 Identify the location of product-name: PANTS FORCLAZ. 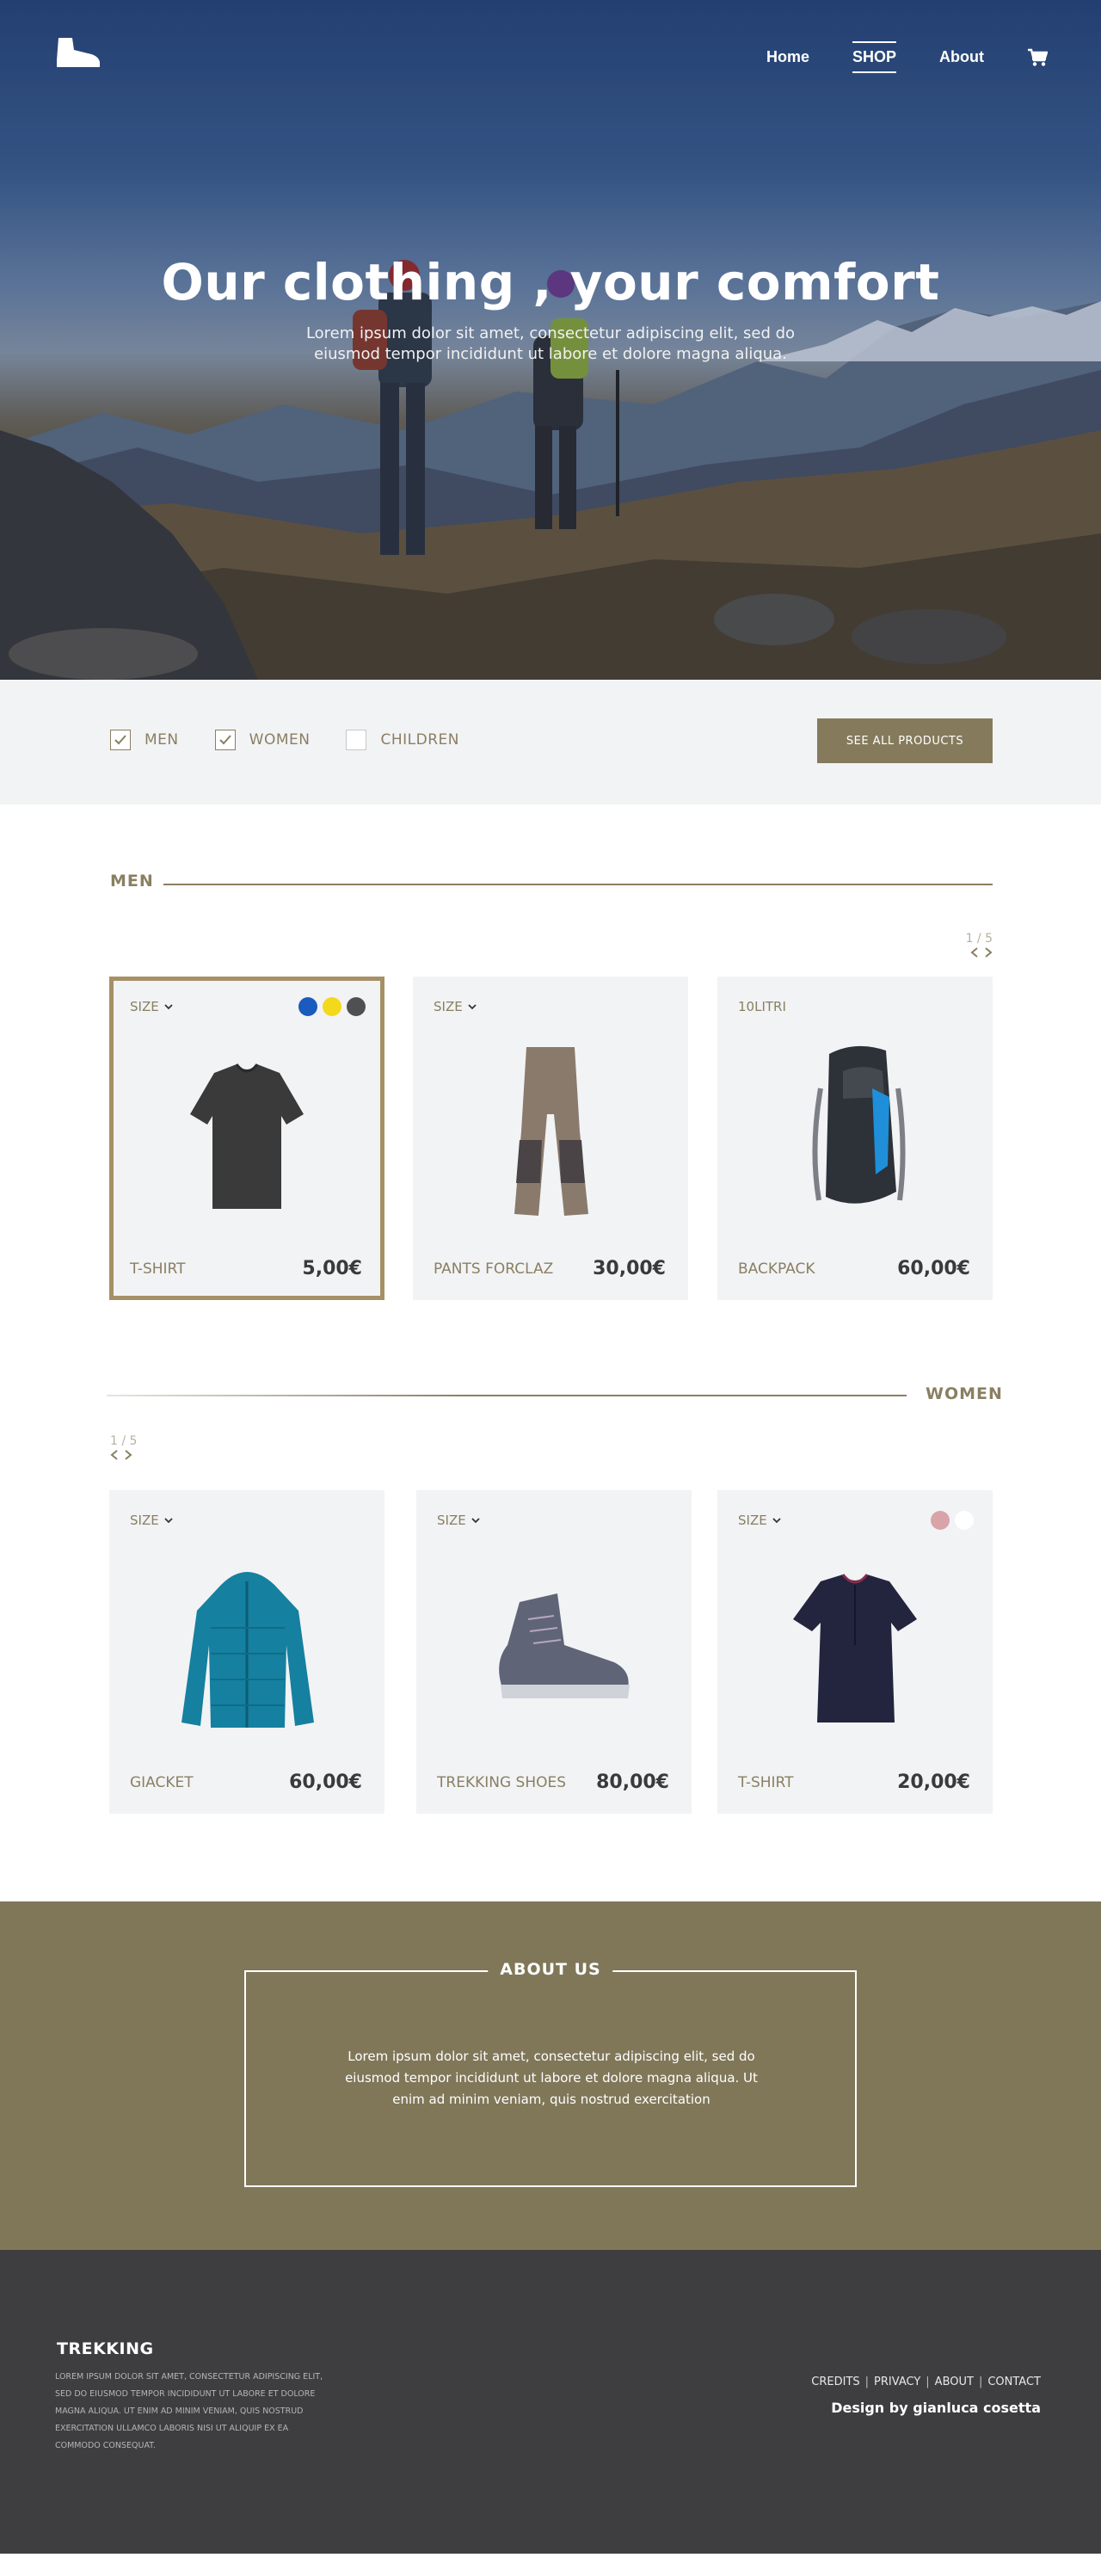
(494, 1269).